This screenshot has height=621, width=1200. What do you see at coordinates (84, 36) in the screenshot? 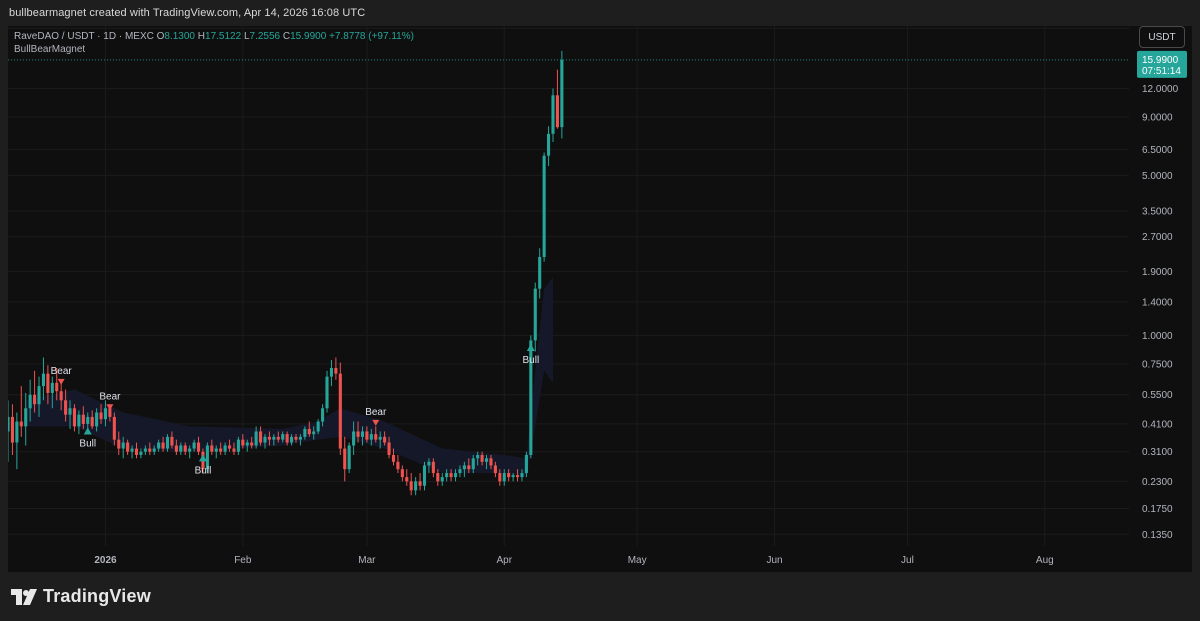
I see `symbol-name: RaveDAO / USDT · 1D · MEXC` at bounding box center [84, 36].